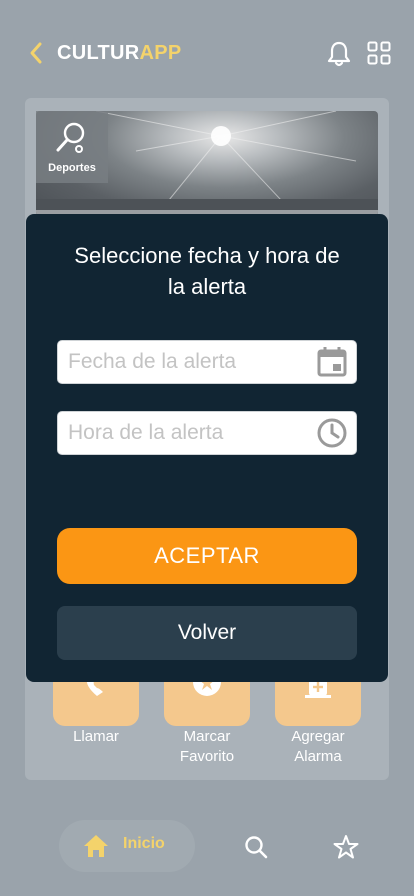  What do you see at coordinates (207, 556) in the screenshot?
I see `accept-button: ACEPTAR` at bounding box center [207, 556].